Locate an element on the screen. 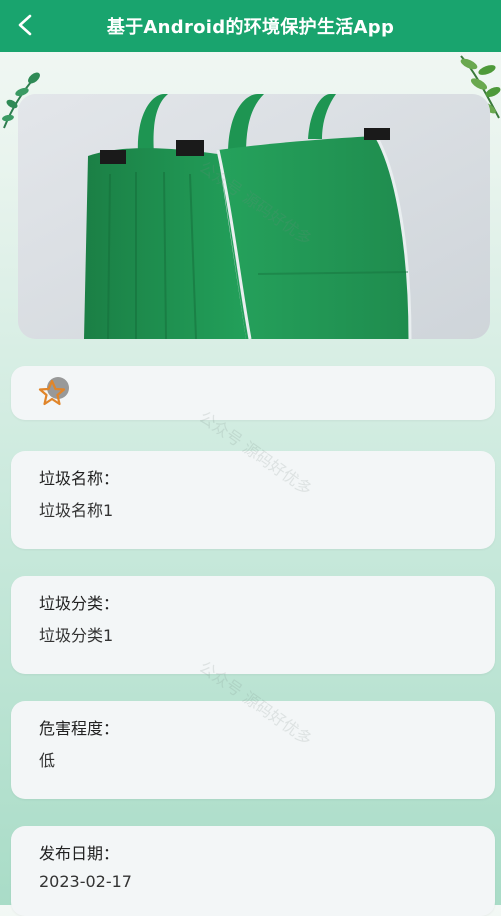 The width and height of the screenshot is (501, 916). field-label: 垃圾名称： is located at coordinates (79, 478).